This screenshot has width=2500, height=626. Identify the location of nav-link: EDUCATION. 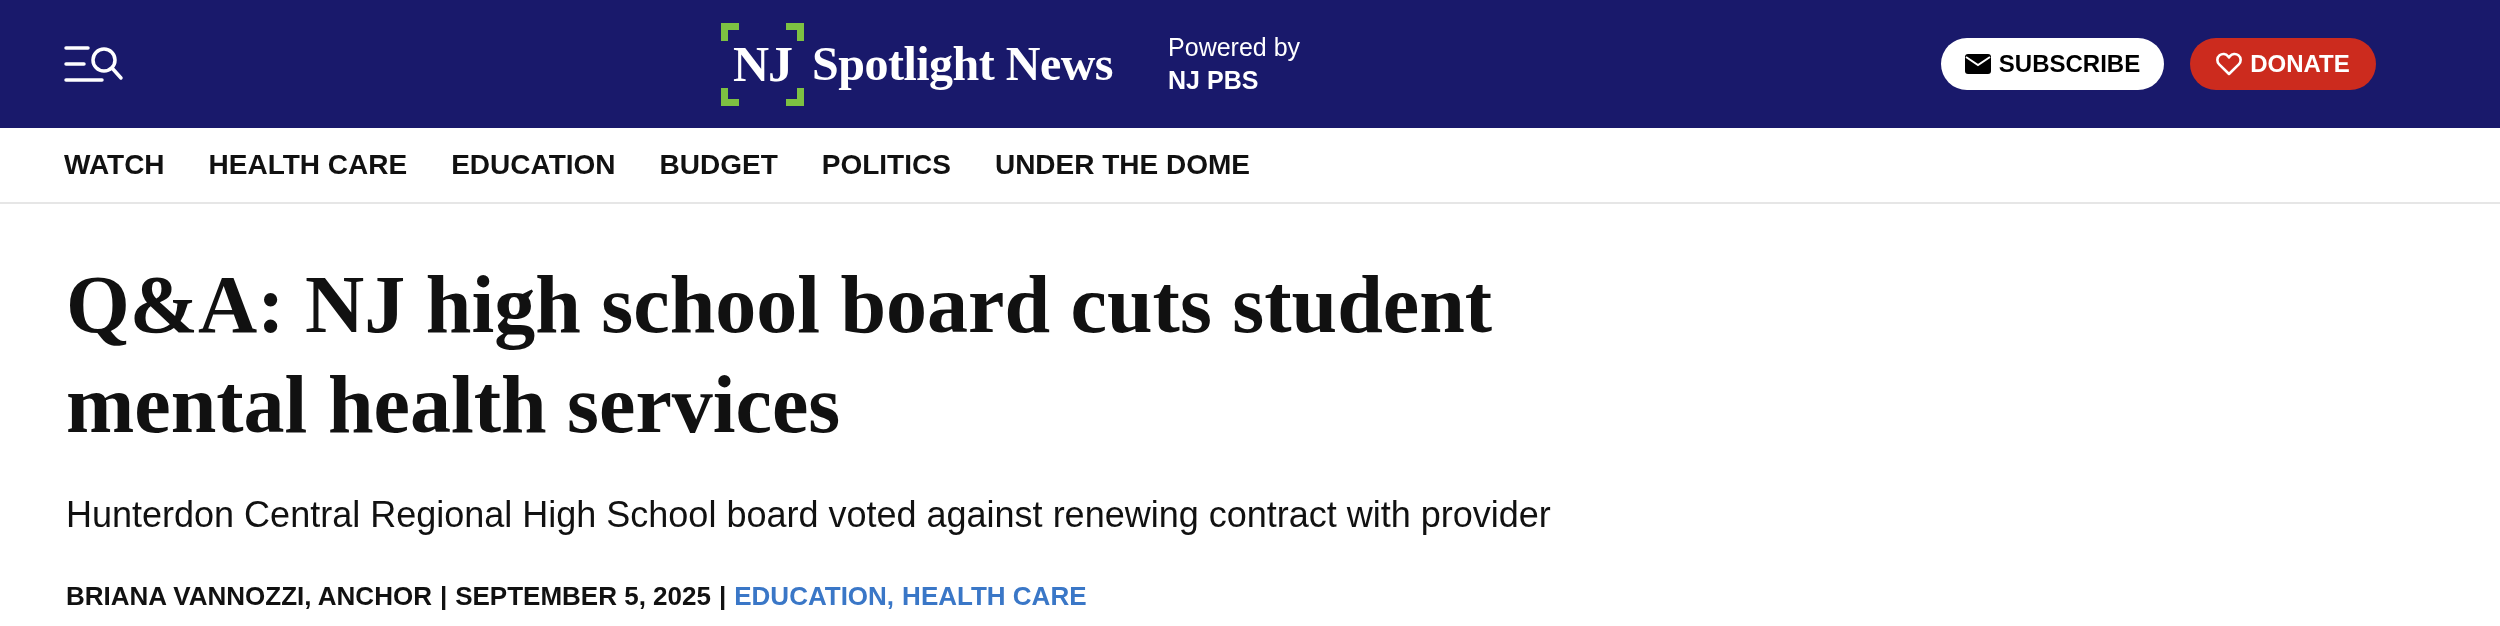
(533, 165).